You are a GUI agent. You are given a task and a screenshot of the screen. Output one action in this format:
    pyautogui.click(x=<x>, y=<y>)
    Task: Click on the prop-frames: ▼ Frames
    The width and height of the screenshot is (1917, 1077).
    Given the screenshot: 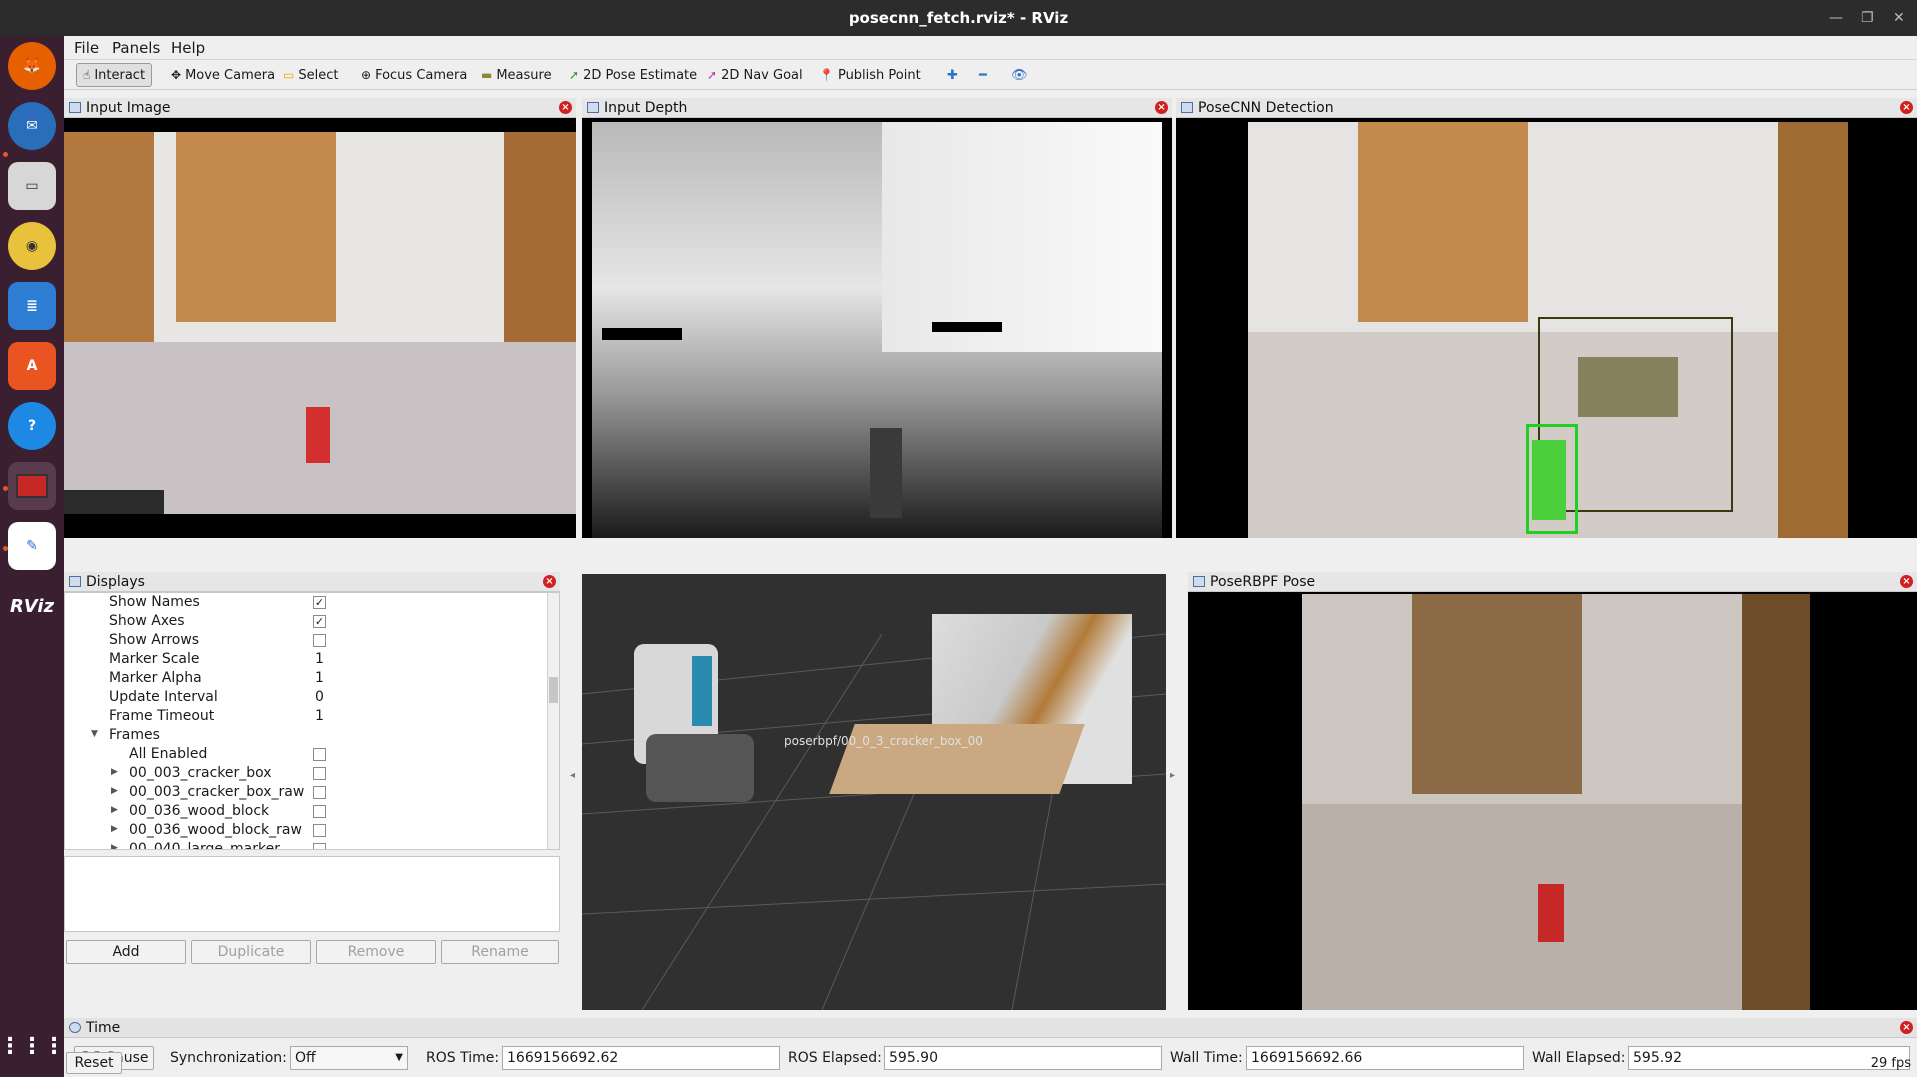 What is the action you would take?
    pyautogui.click(x=305, y=735)
    